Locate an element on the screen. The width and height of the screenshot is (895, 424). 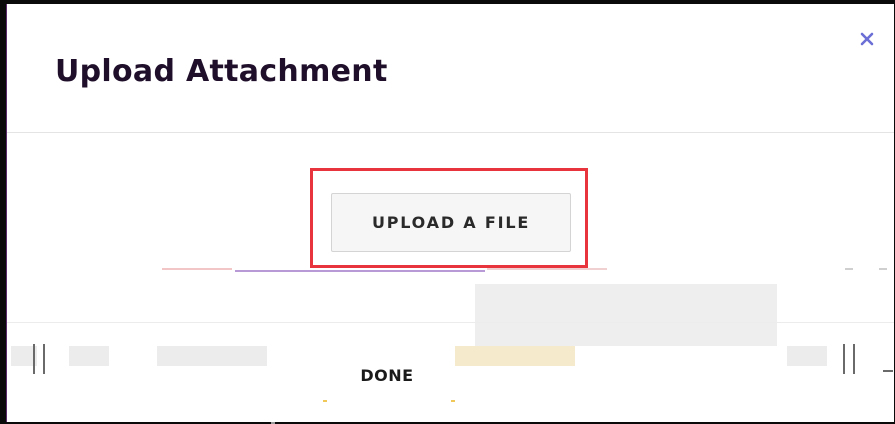
footer-divider is located at coordinates (450, 322).